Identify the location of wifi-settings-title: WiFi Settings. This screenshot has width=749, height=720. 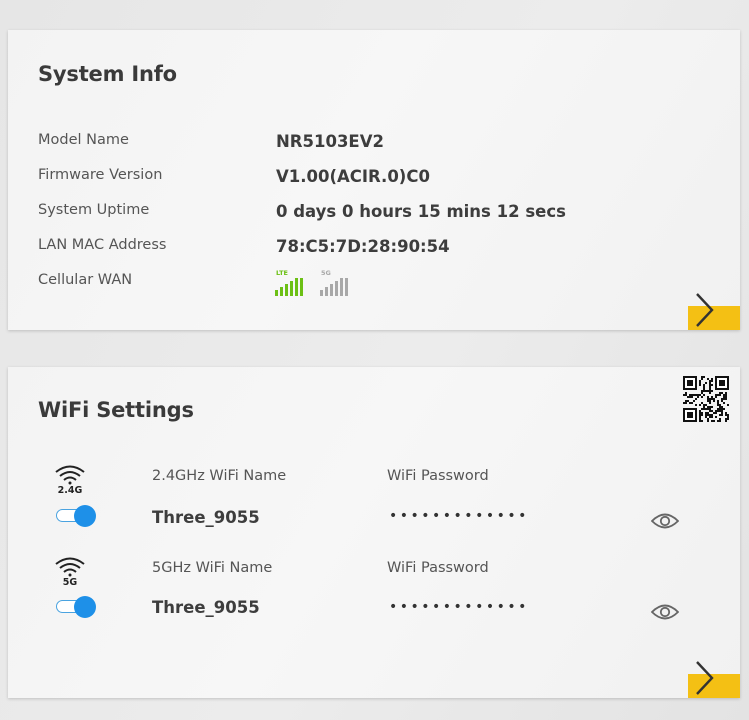
(116, 410).